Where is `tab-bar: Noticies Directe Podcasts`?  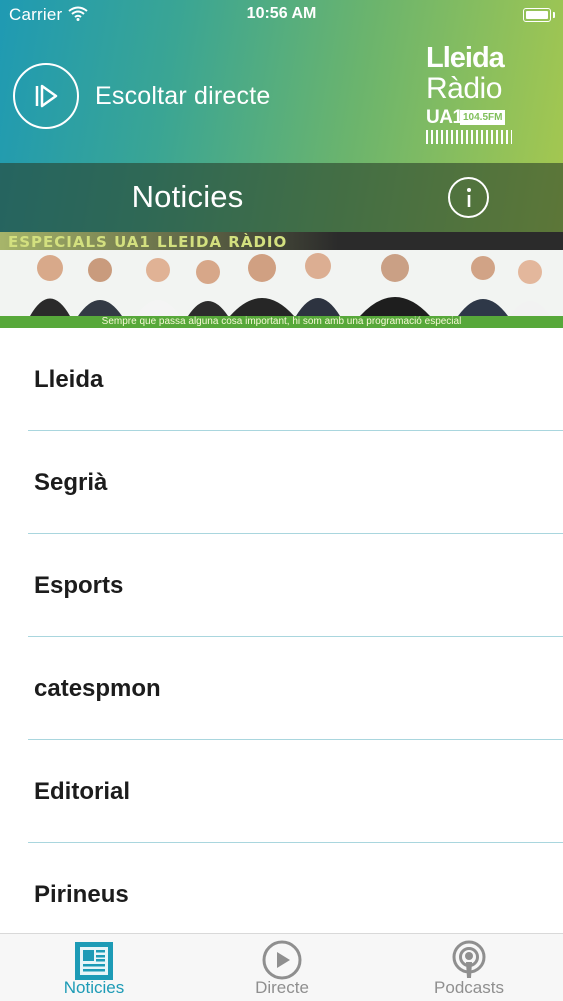 tab-bar: Noticies Directe Podcasts is located at coordinates (281, 967).